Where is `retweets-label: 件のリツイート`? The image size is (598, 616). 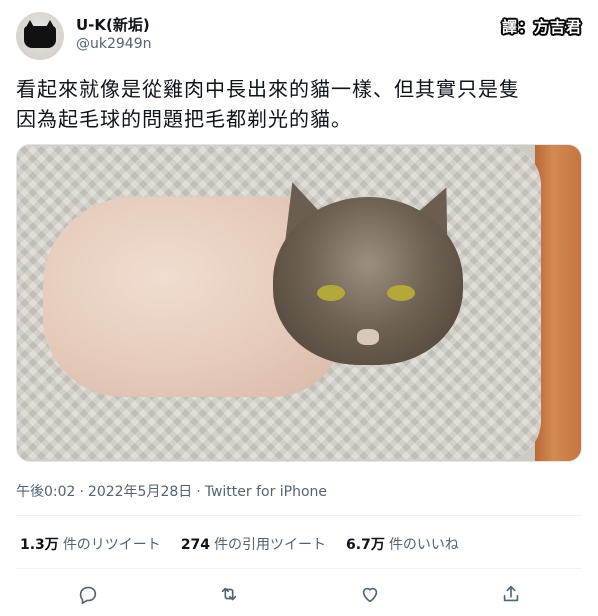 retweets-label: 件のリツイート is located at coordinates (111, 545).